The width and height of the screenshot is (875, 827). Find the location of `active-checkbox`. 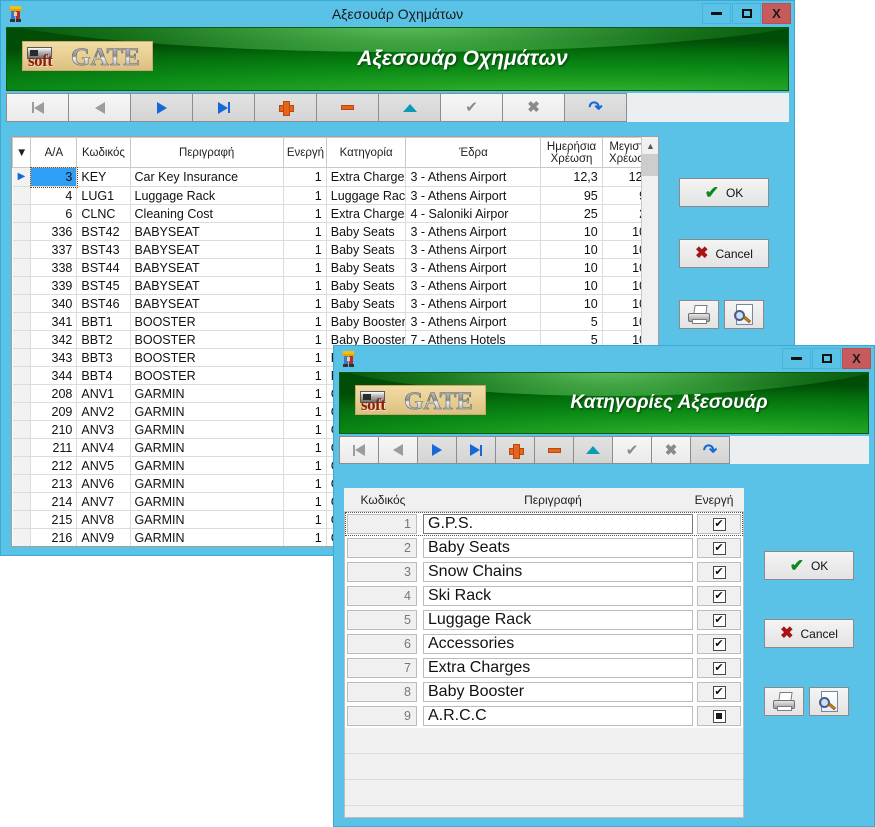

active-checkbox is located at coordinates (719, 716).